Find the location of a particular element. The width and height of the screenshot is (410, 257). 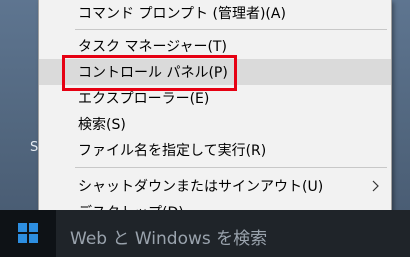

menu-item-command-prompt-admin: コマンド プロンプト (管理者)(A) is located at coordinates (215, 13).